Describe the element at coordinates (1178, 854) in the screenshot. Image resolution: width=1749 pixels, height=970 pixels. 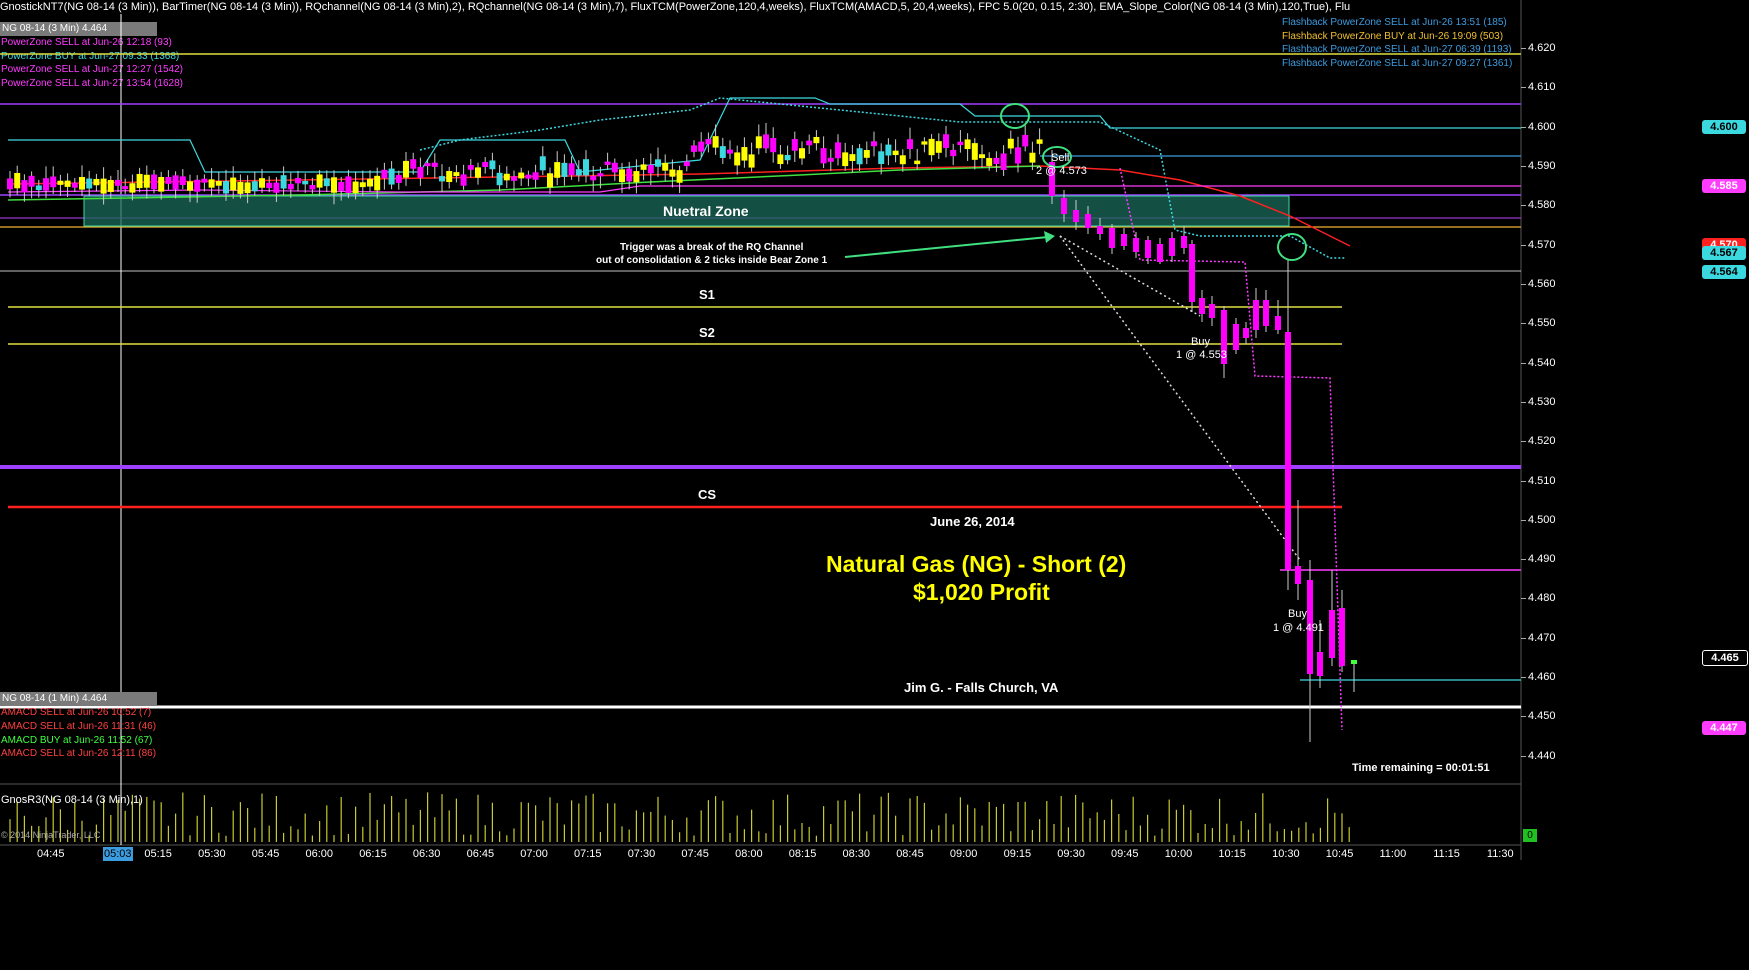
I see `time-label: 10:00` at that location.